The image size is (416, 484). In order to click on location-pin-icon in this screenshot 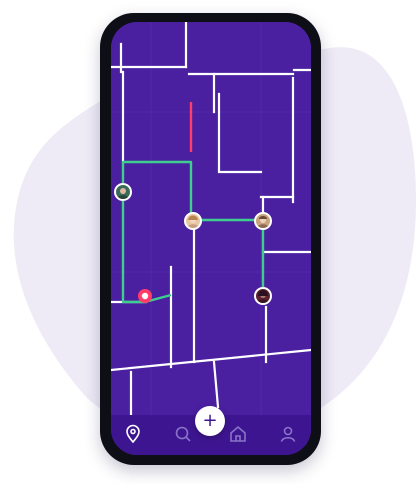, I will do `click(133, 434)`.